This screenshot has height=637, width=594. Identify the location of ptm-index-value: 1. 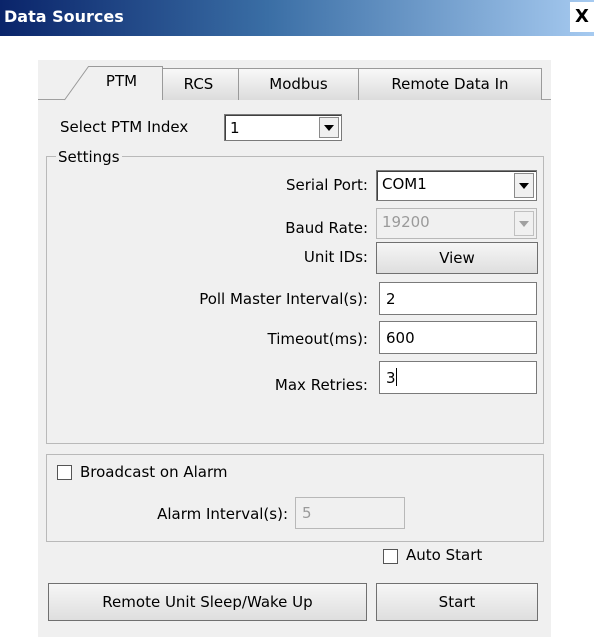
(235, 128).